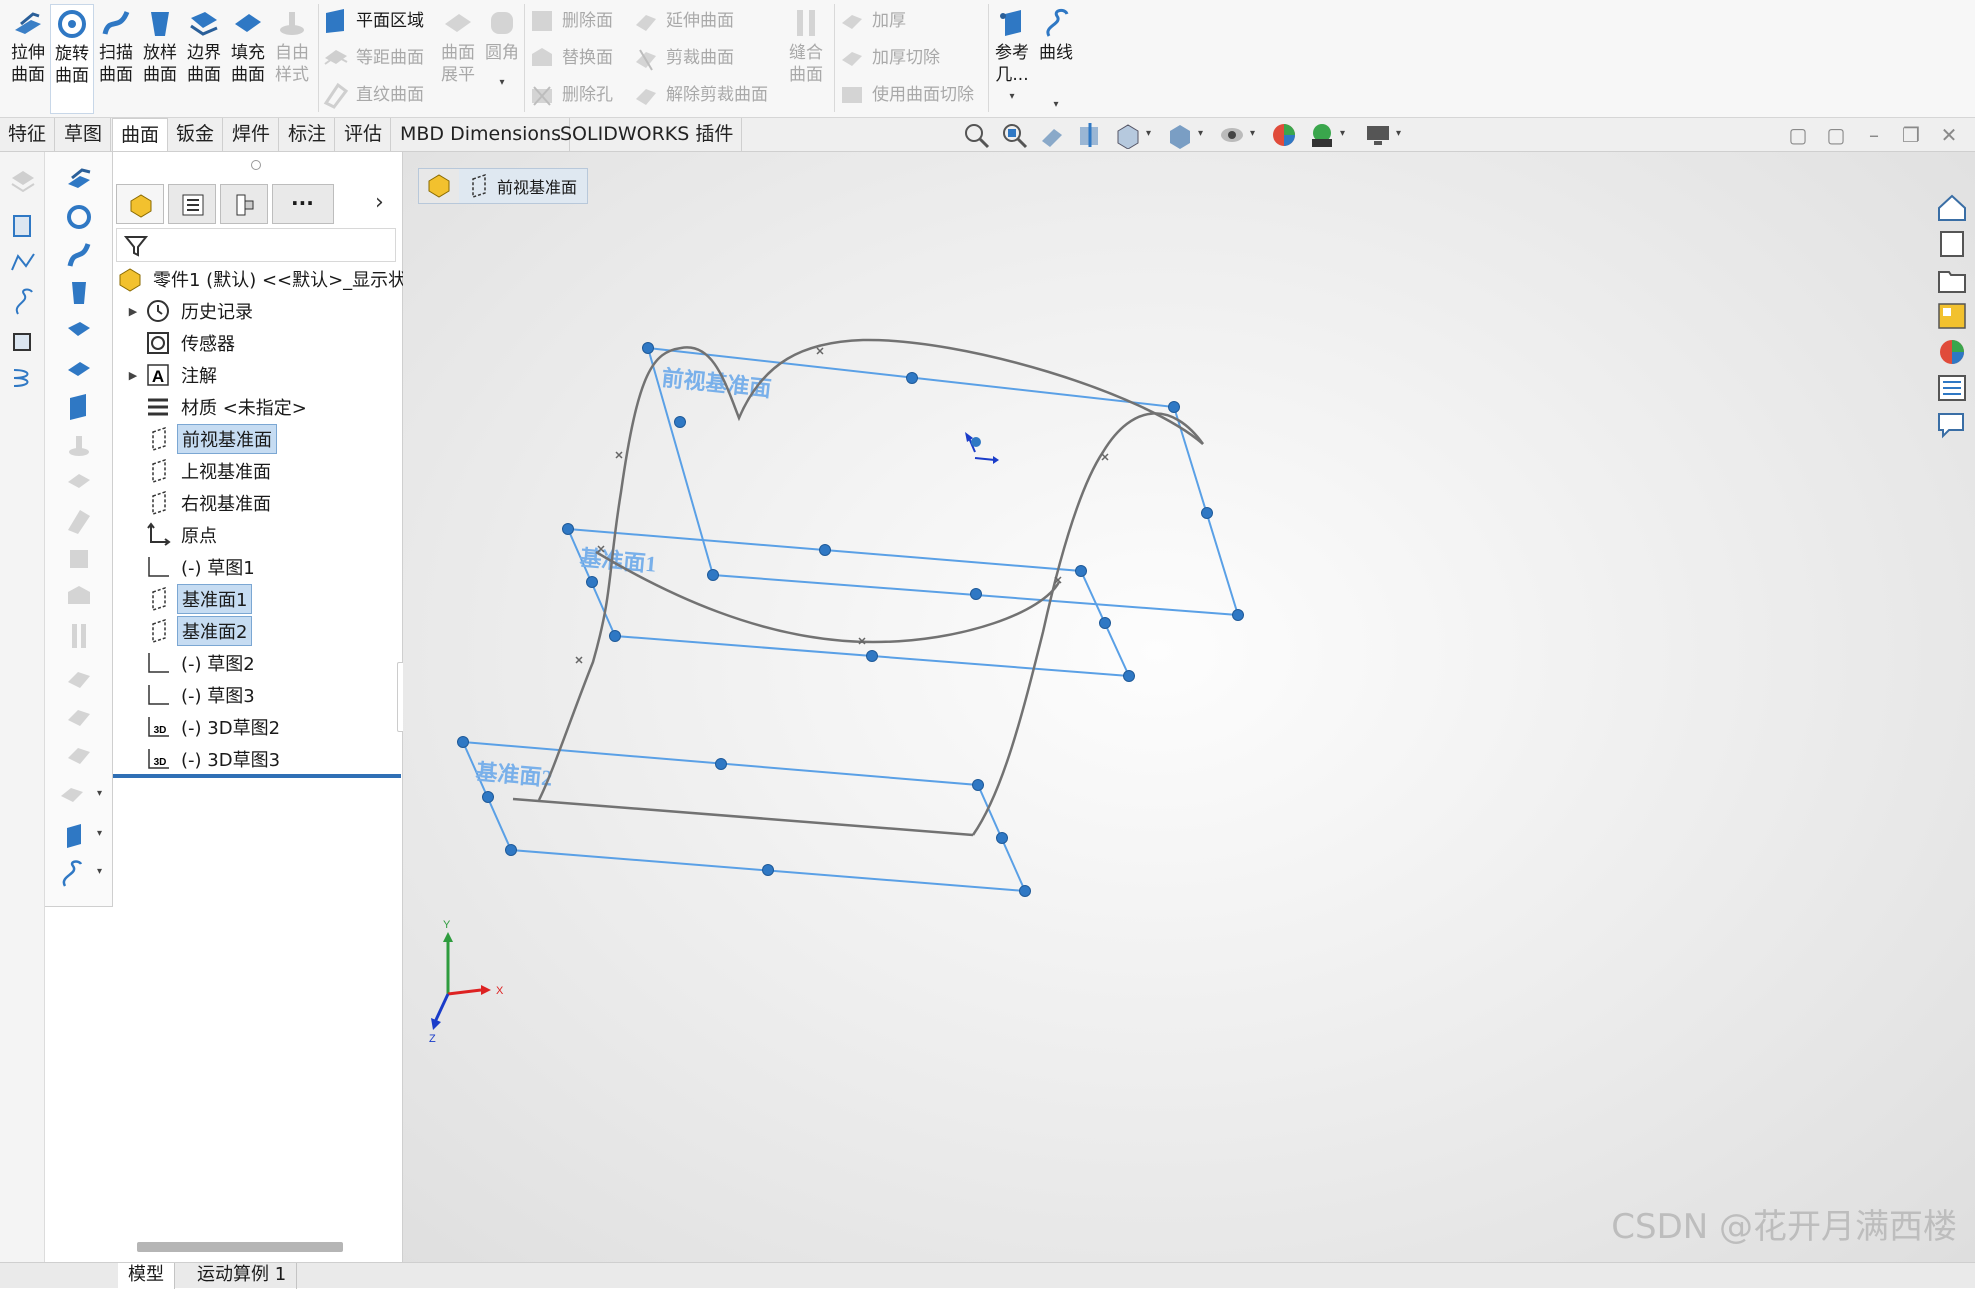 The image size is (1975, 1289). What do you see at coordinates (186, 663) in the screenshot?
I see `tree-item-sketch2: (-) 草图2` at bounding box center [186, 663].